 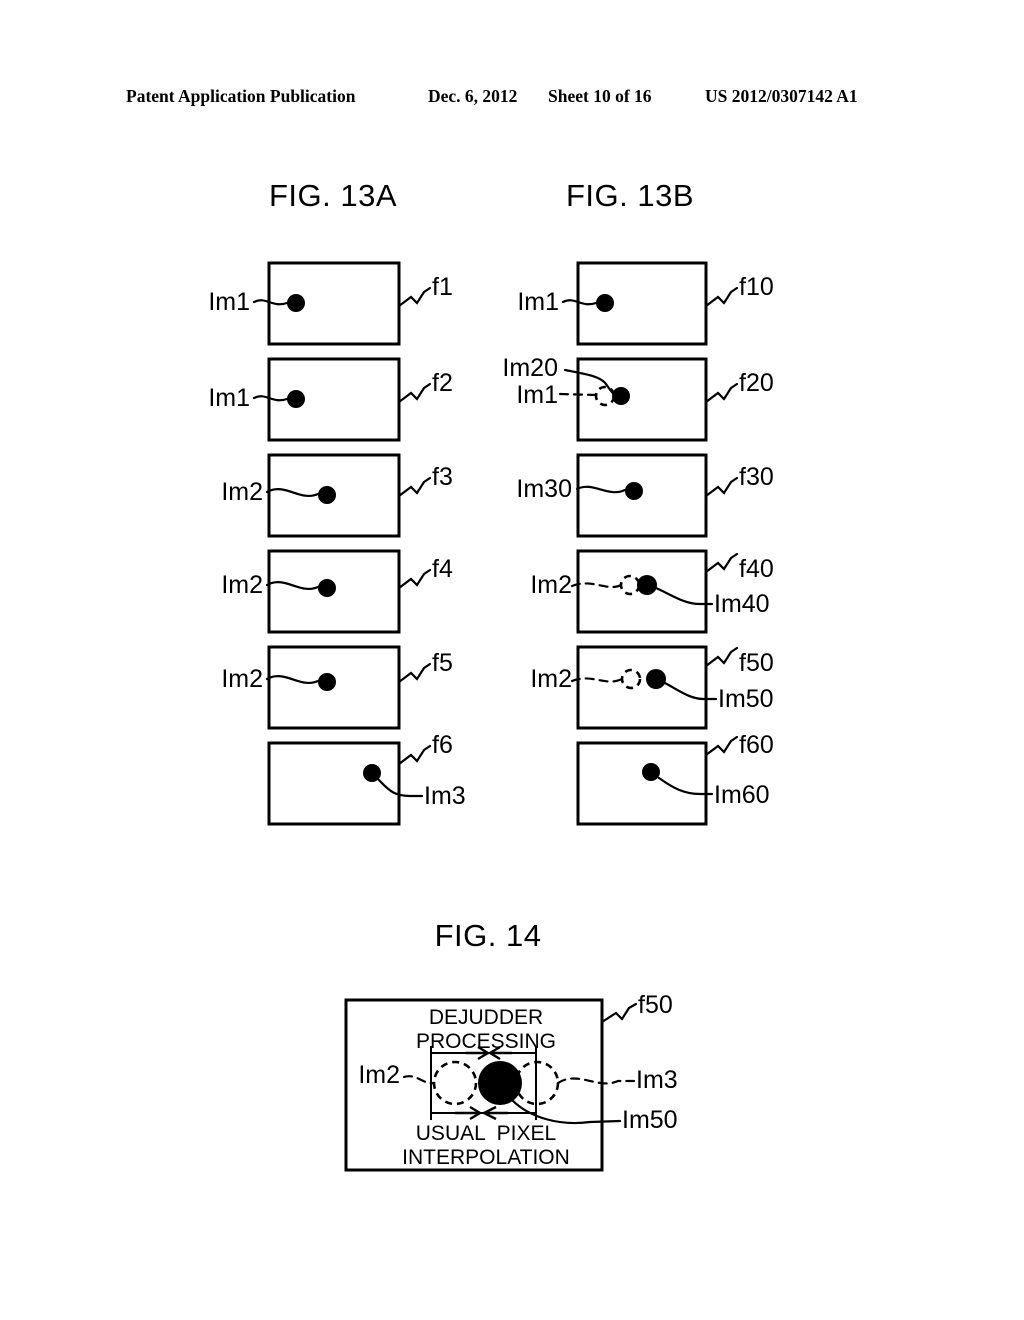 What do you see at coordinates (241, 96) in the screenshot?
I see `header-publication: Patent Application Publication` at bounding box center [241, 96].